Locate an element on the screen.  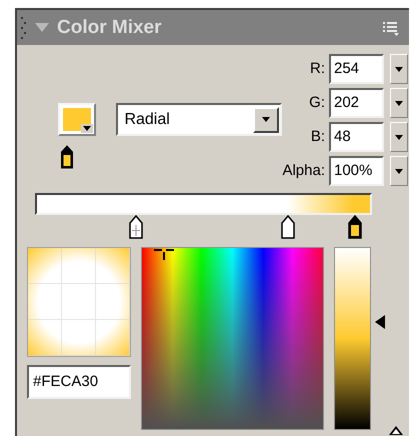
channel-label: B: is located at coordinates (317, 136).